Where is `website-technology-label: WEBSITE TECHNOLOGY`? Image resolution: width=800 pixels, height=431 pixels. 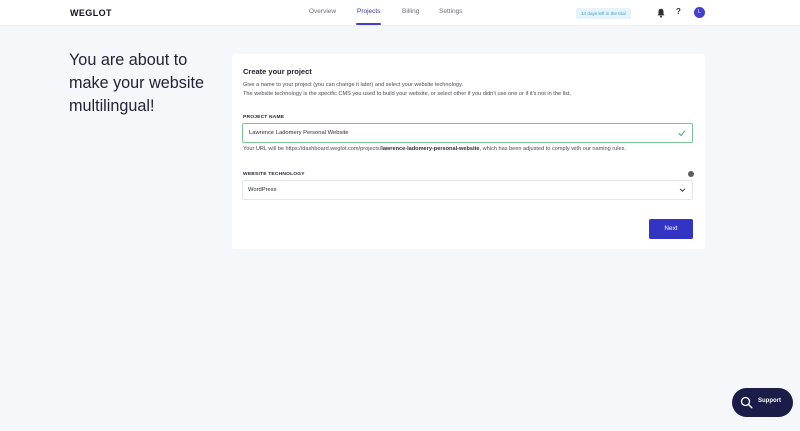
website-technology-label: WEBSITE TECHNOLOGY is located at coordinates (274, 174).